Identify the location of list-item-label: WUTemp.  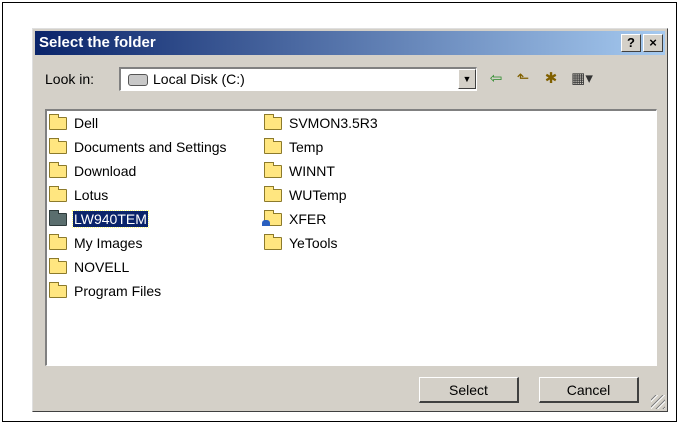
(318, 195).